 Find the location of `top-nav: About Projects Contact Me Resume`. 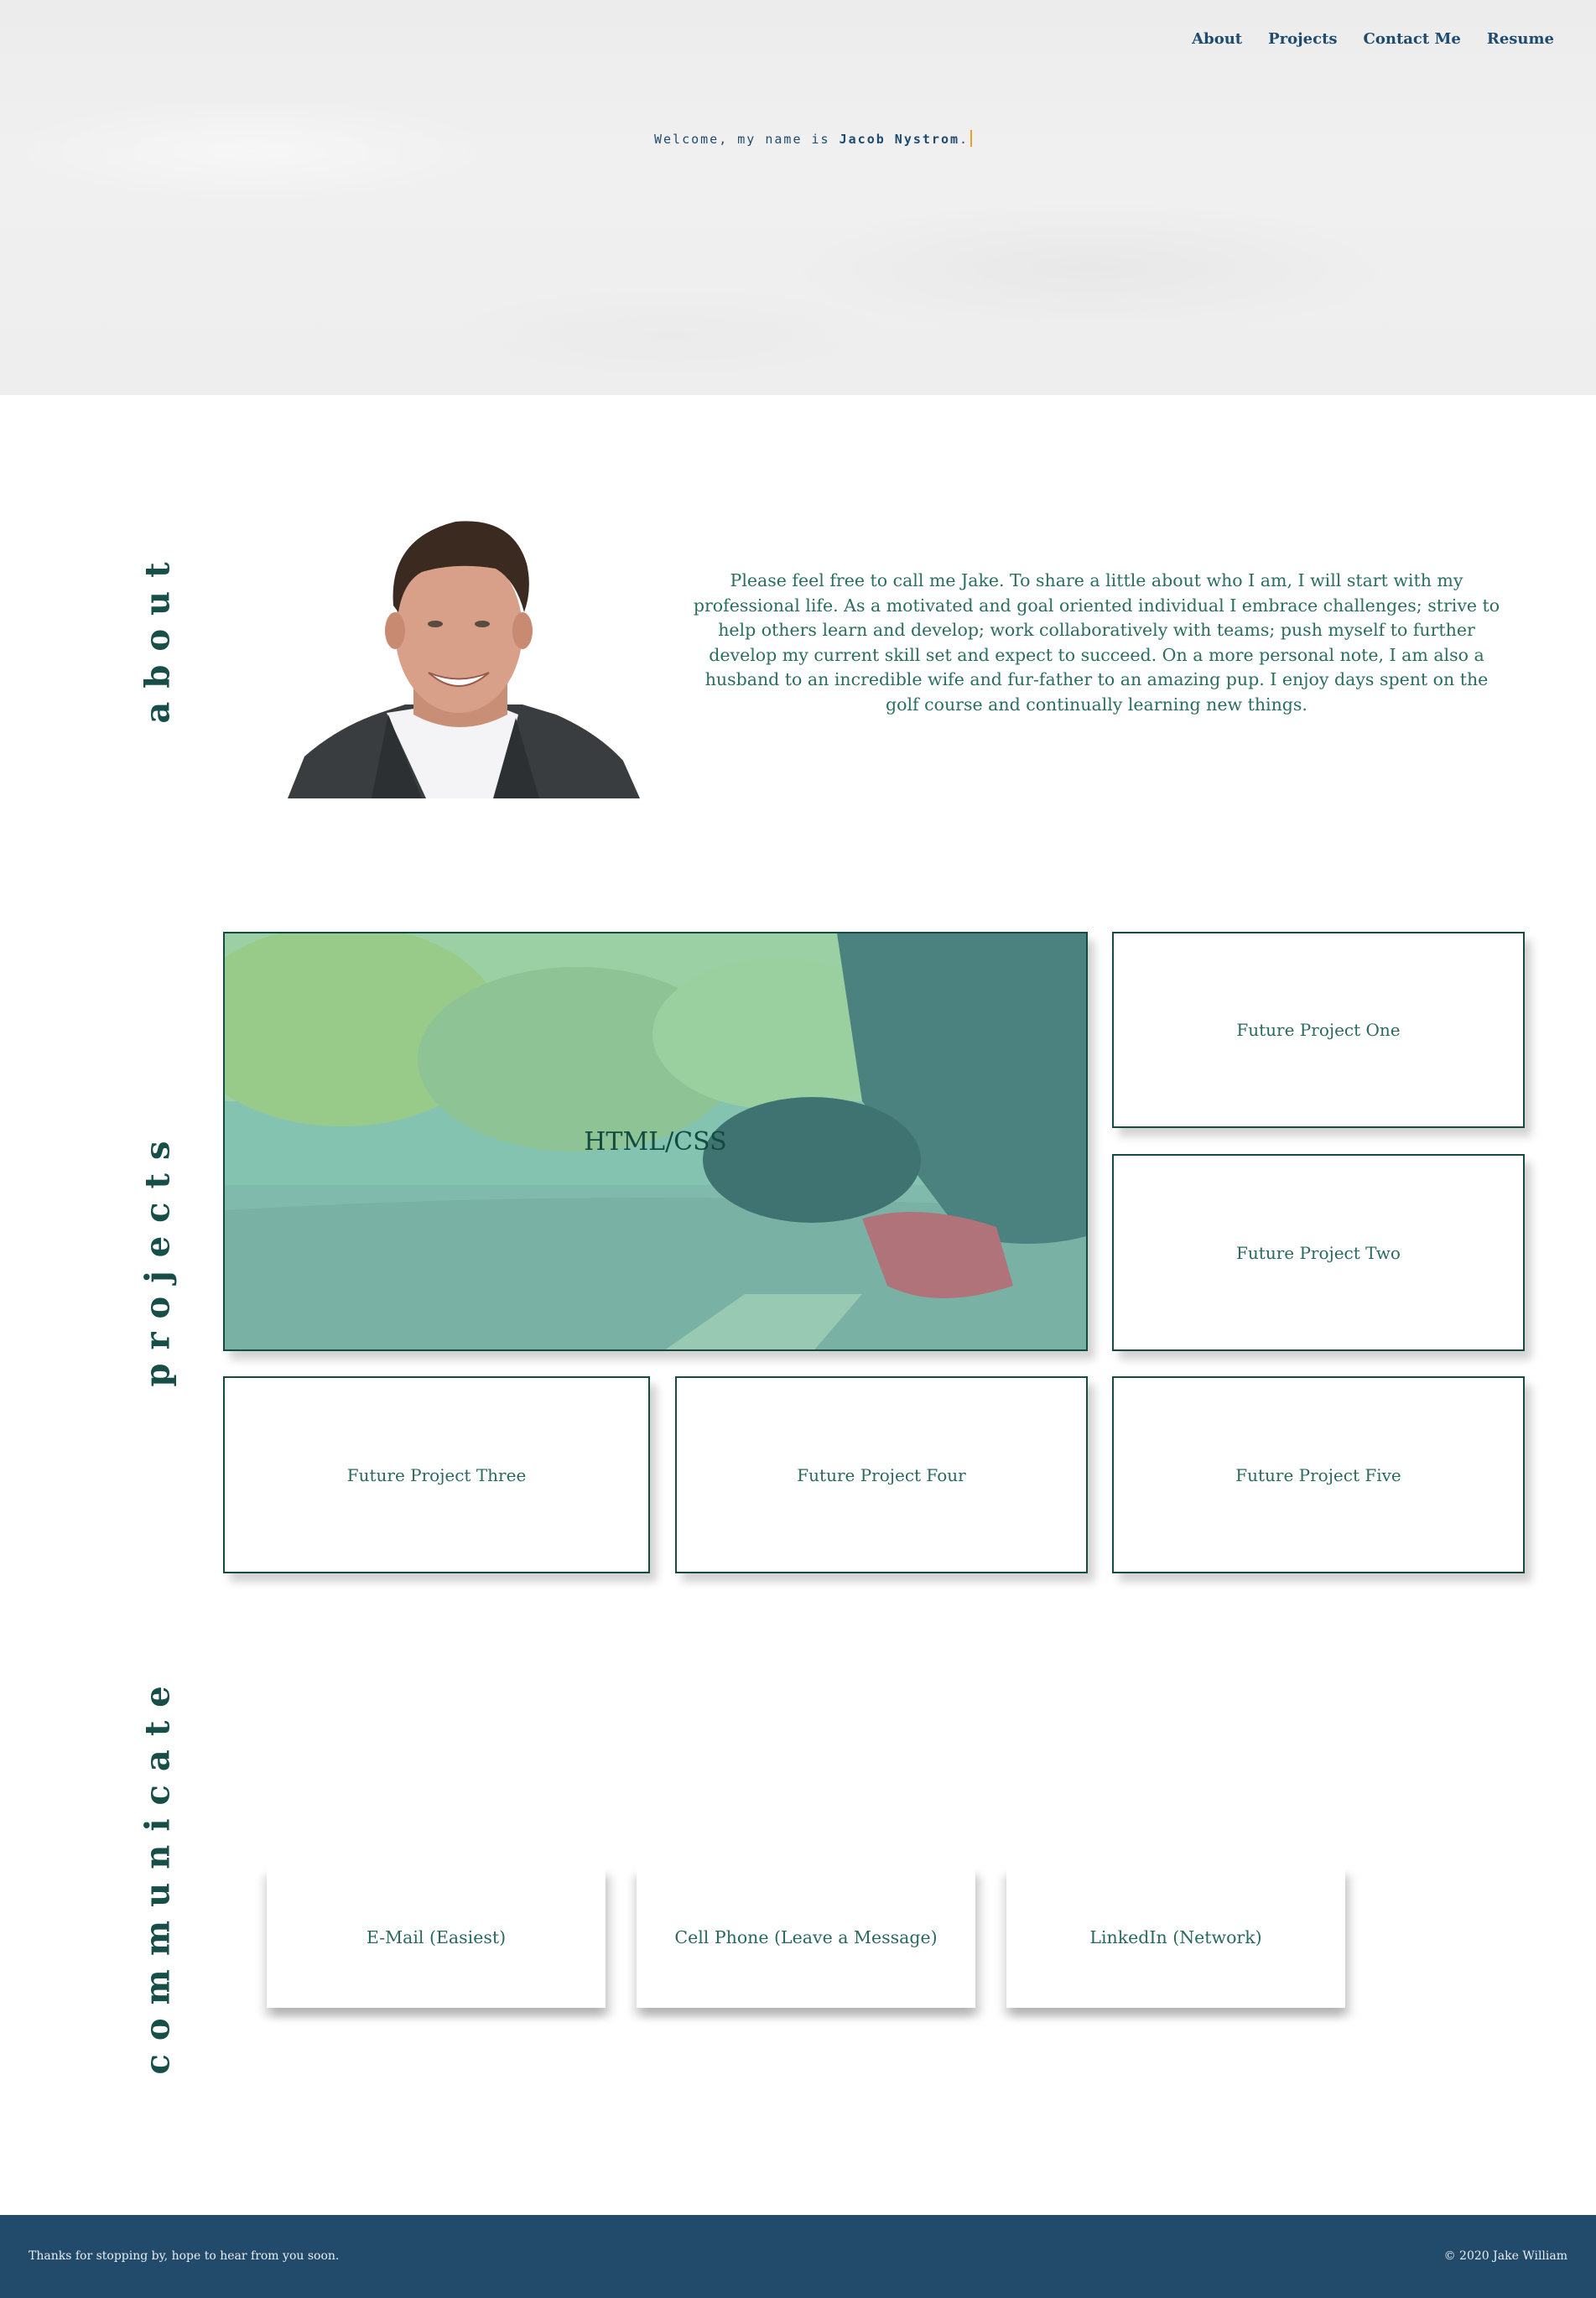

top-nav: About Projects Contact Me Resume is located at coordinates (1373, 39).